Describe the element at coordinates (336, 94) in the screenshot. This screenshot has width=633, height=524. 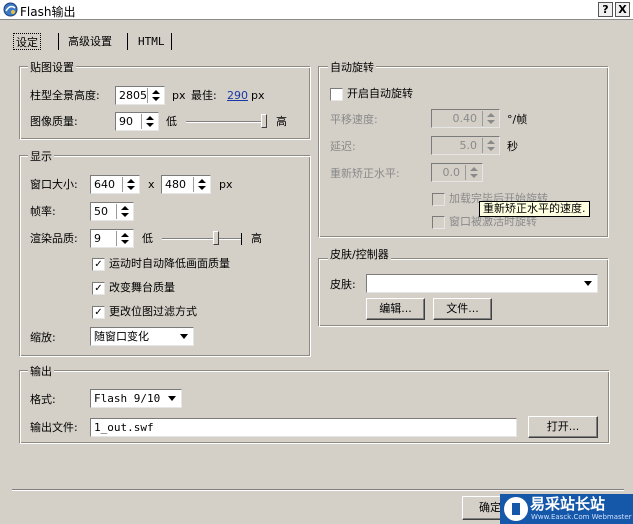
I see `enable-autorotate-checkbox` at that location.